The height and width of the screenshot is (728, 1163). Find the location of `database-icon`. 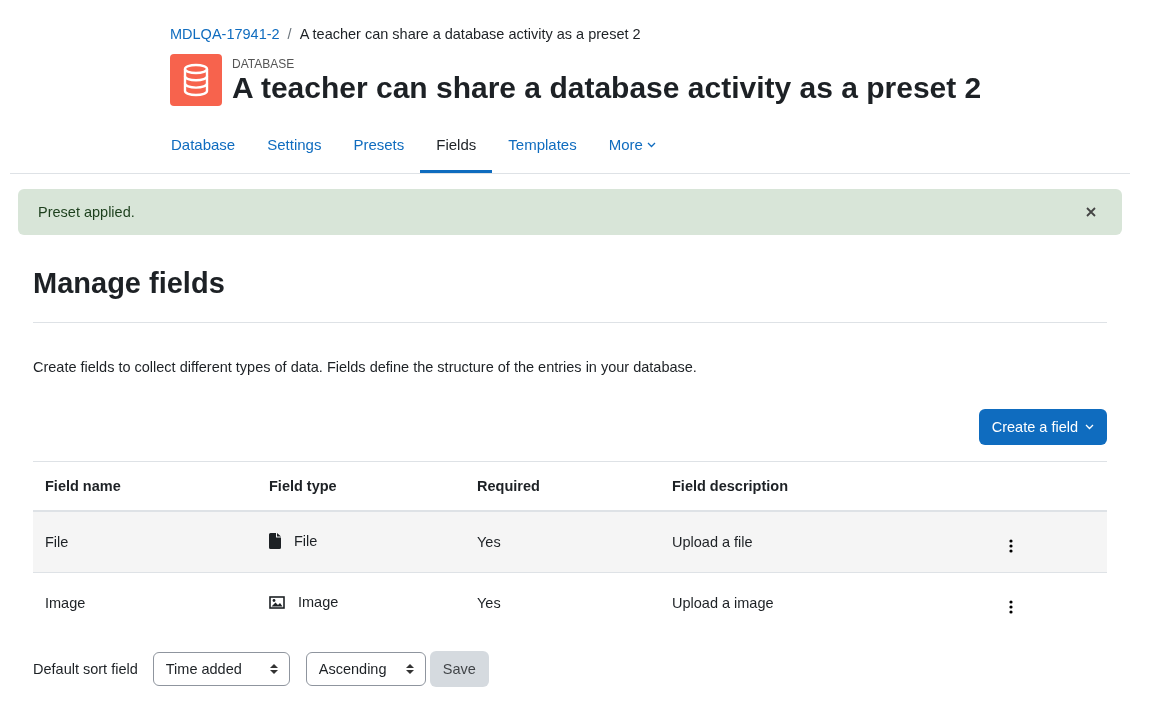

database-icon is located at coordinates (196, 80).